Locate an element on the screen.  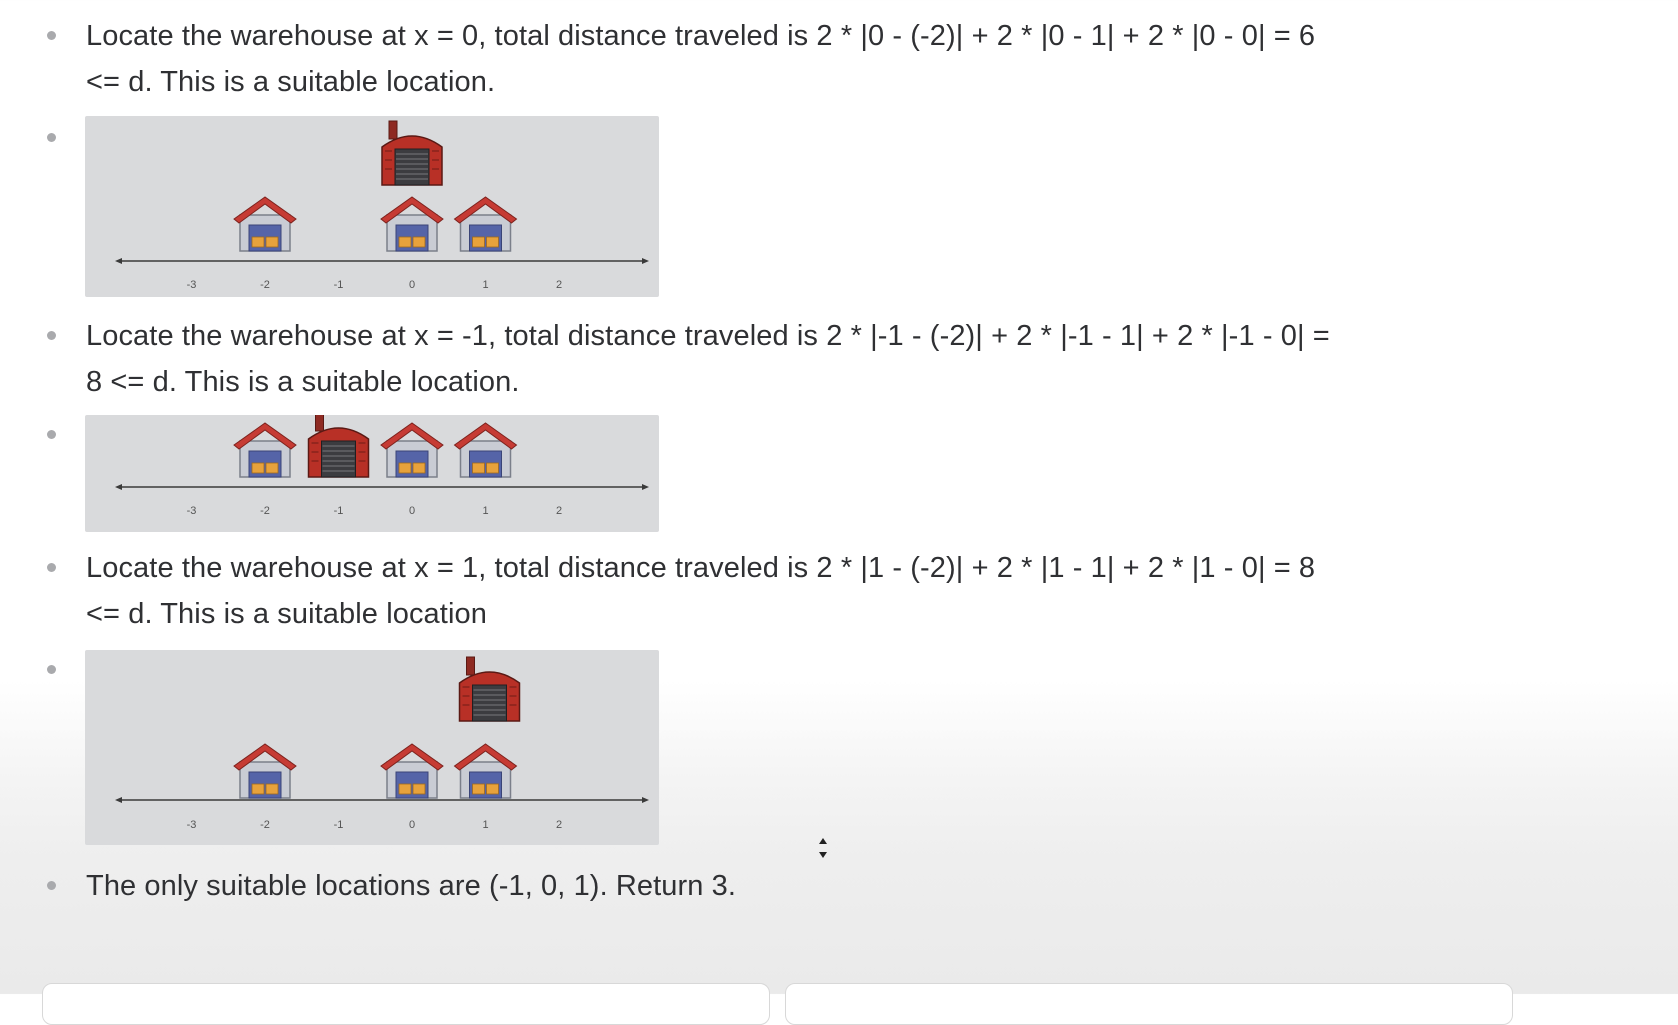
step-text-line: 8 <= d. This is a suitable location. is located at coordinates (303, 382).